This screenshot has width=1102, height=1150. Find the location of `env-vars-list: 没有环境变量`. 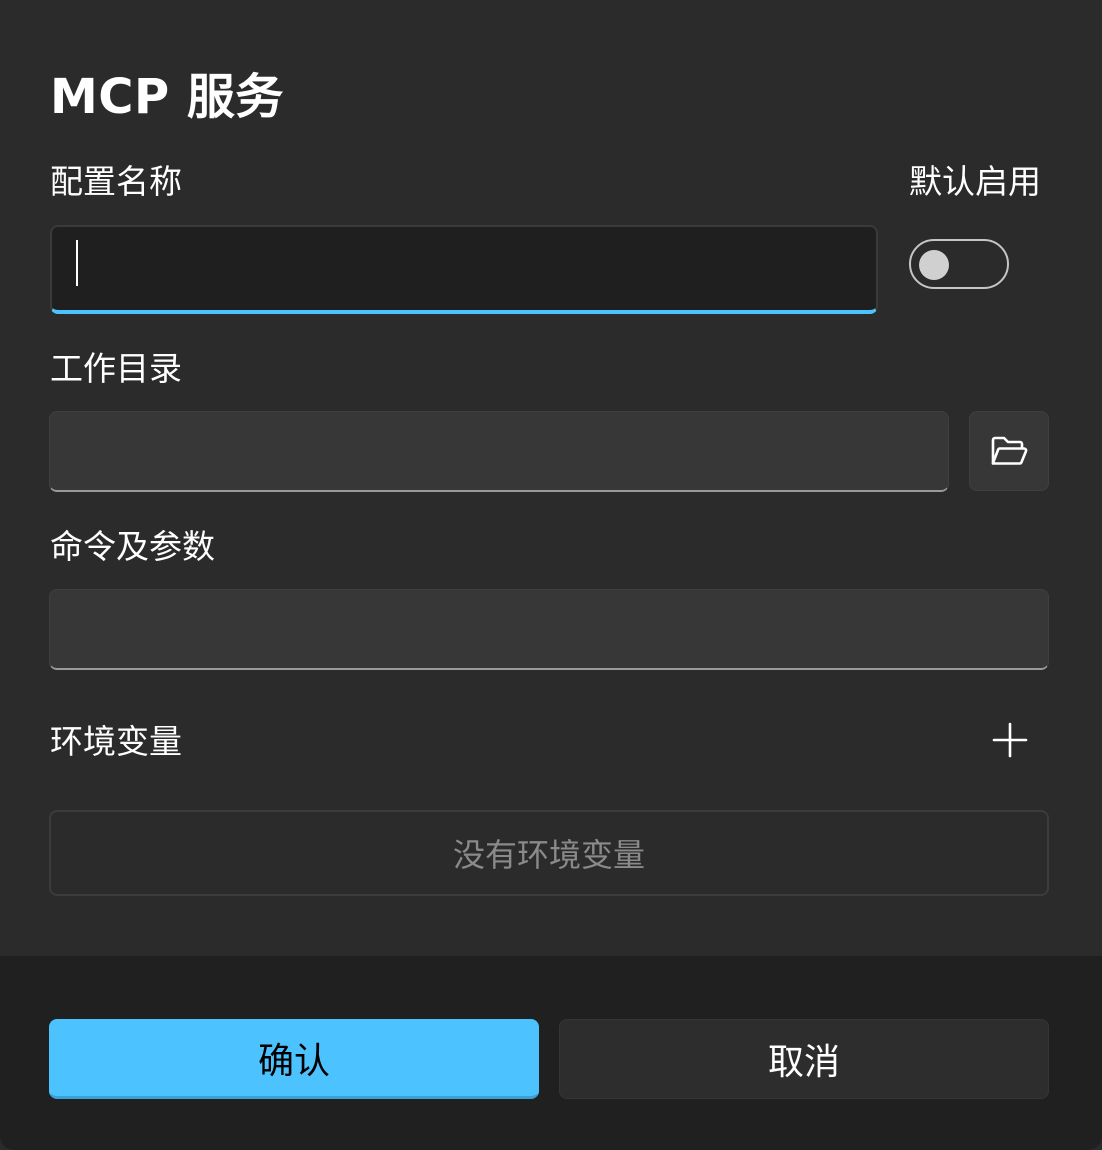

env-vars-list: 没有环境变量 is located at coordinates (549, 853).